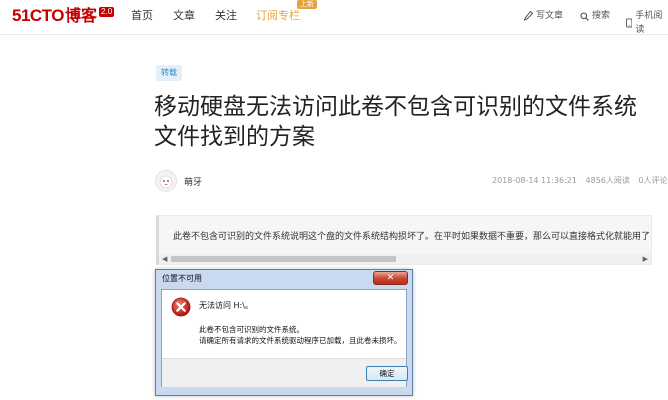 This screenshot has width=668, height=400. What do you see at coordinates (387, 373) in the screenshot?
I see `ok-button: 确定` at bounding box center [387, 373].